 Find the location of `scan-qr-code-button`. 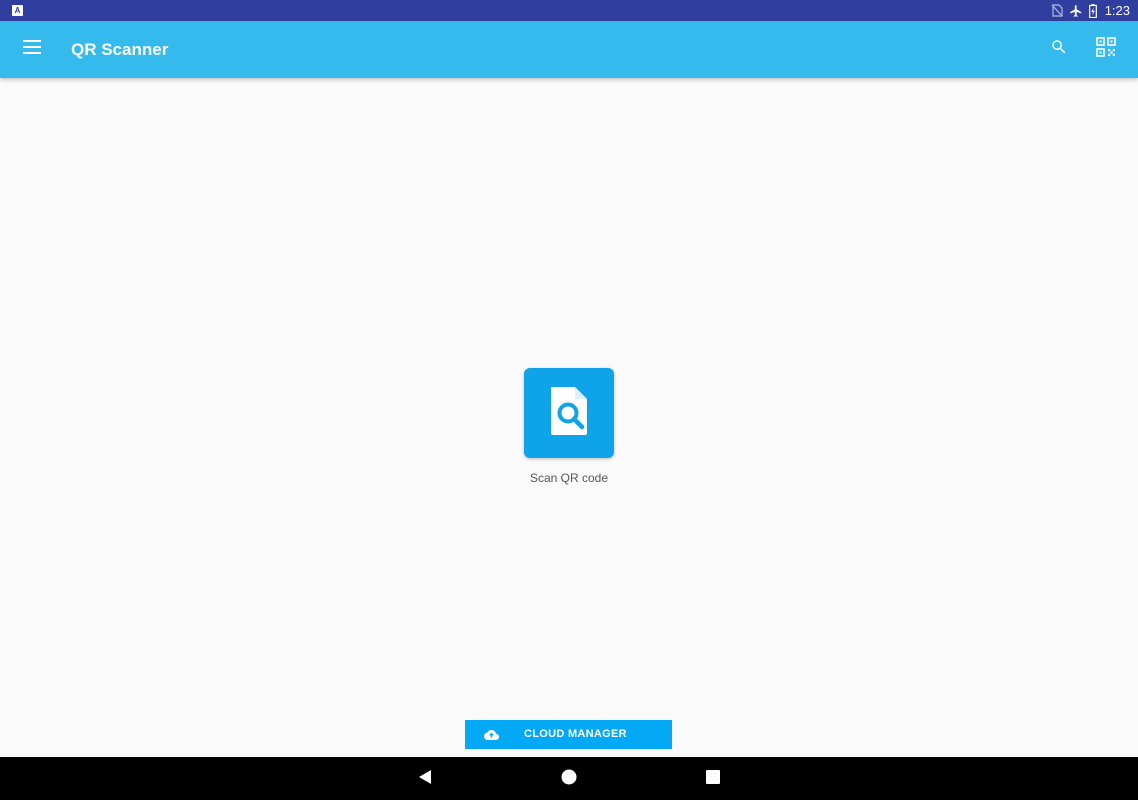

scan-qr-code-button is located at coordinates (569, 413).